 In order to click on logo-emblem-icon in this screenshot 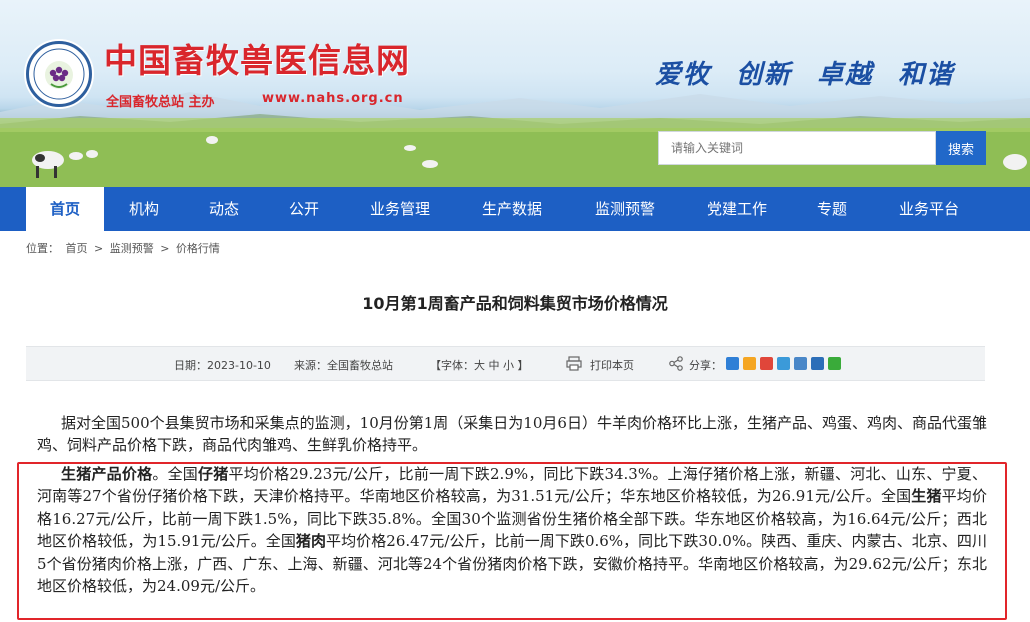, I will do `click(59, 74)`.